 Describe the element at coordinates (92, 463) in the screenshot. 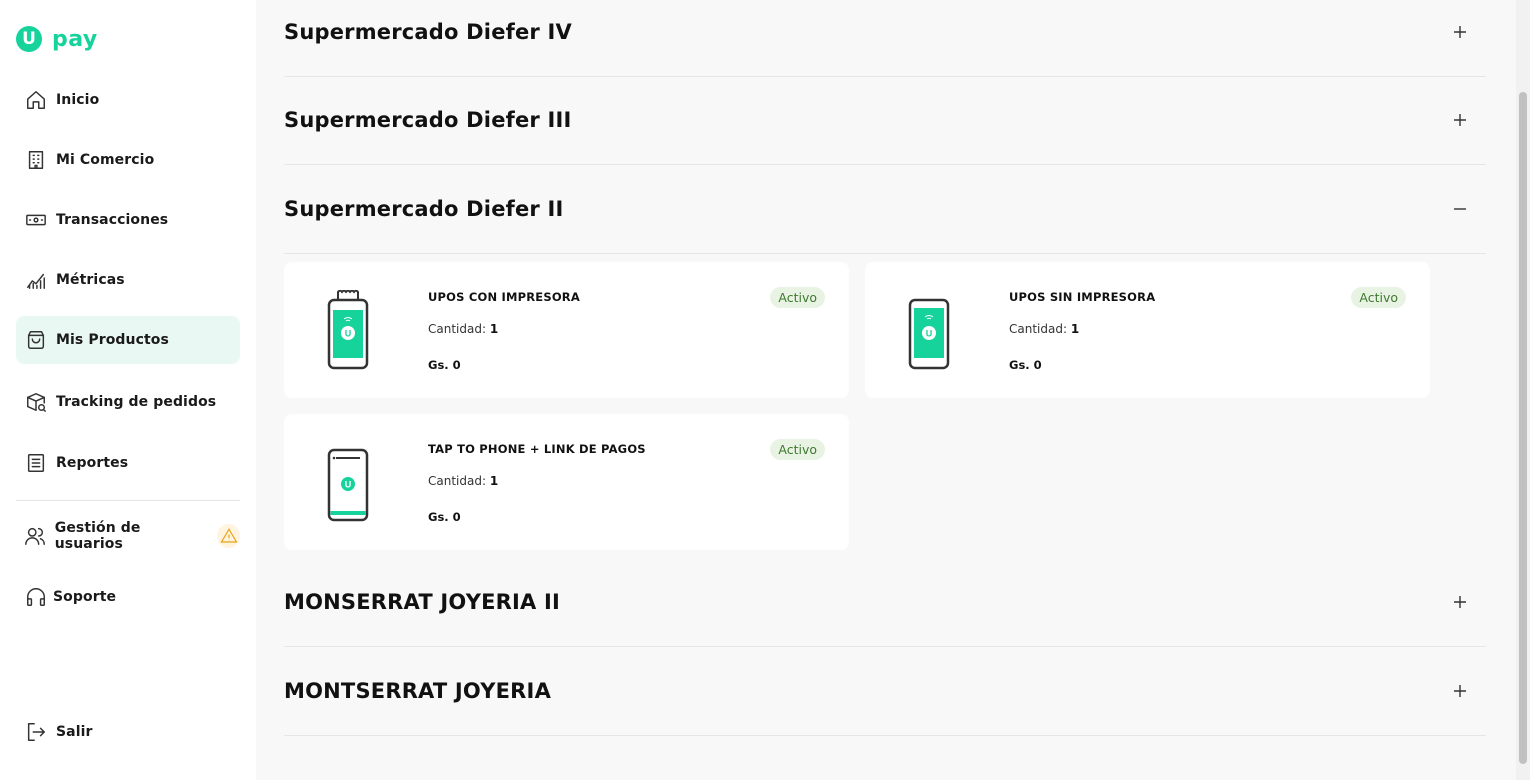

I see `nav-label: Reportes` at that location.